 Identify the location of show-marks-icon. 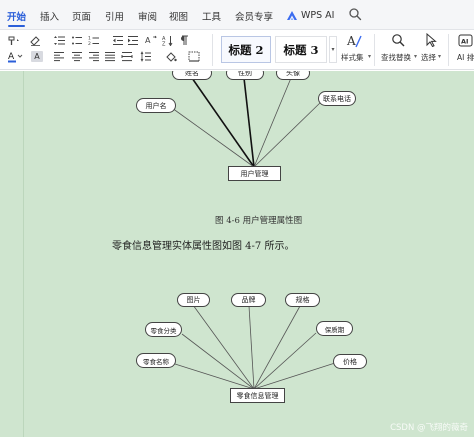
(184, 40).